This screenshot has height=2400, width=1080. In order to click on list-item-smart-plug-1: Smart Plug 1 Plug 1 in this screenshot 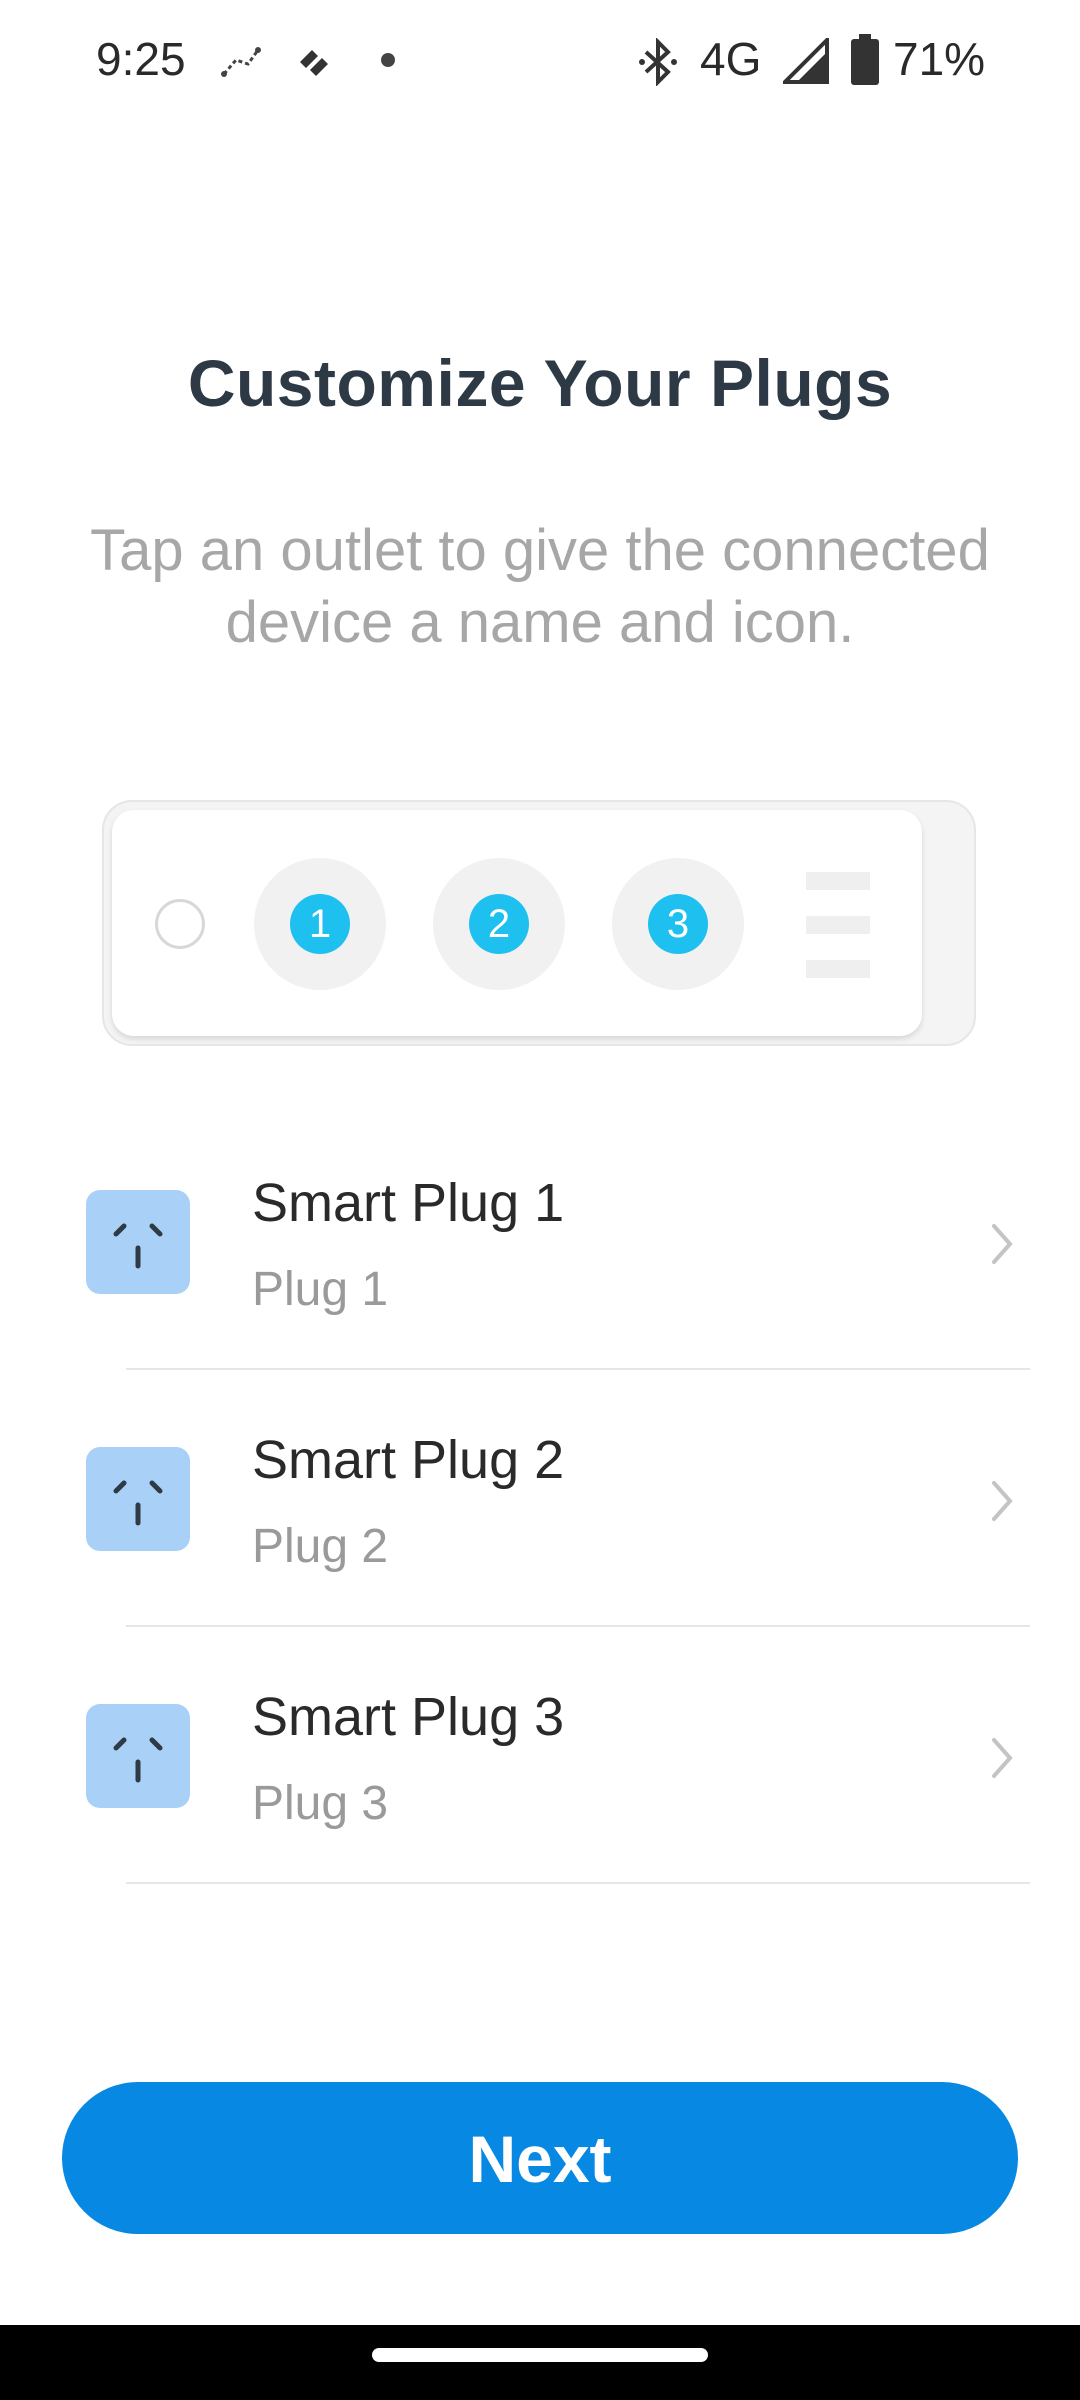, I will do `click(540, 1240)`.